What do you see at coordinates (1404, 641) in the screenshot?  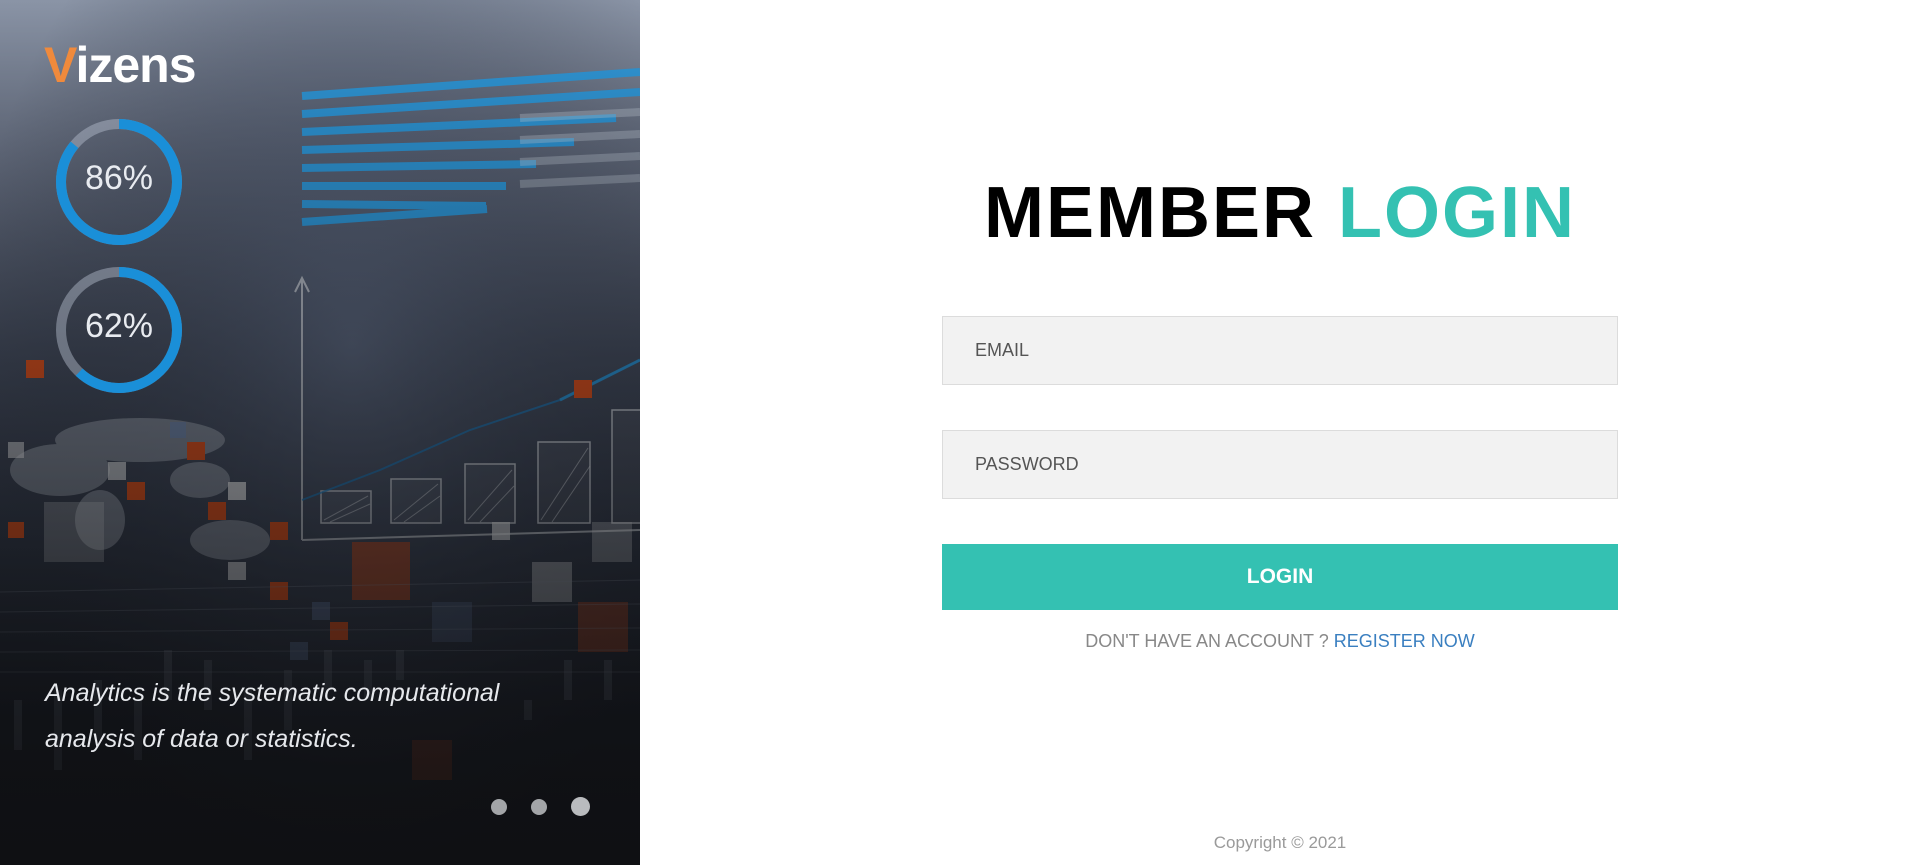 I see `register-now-link: REGISTER NOW` at bounding box center [1404, 641].